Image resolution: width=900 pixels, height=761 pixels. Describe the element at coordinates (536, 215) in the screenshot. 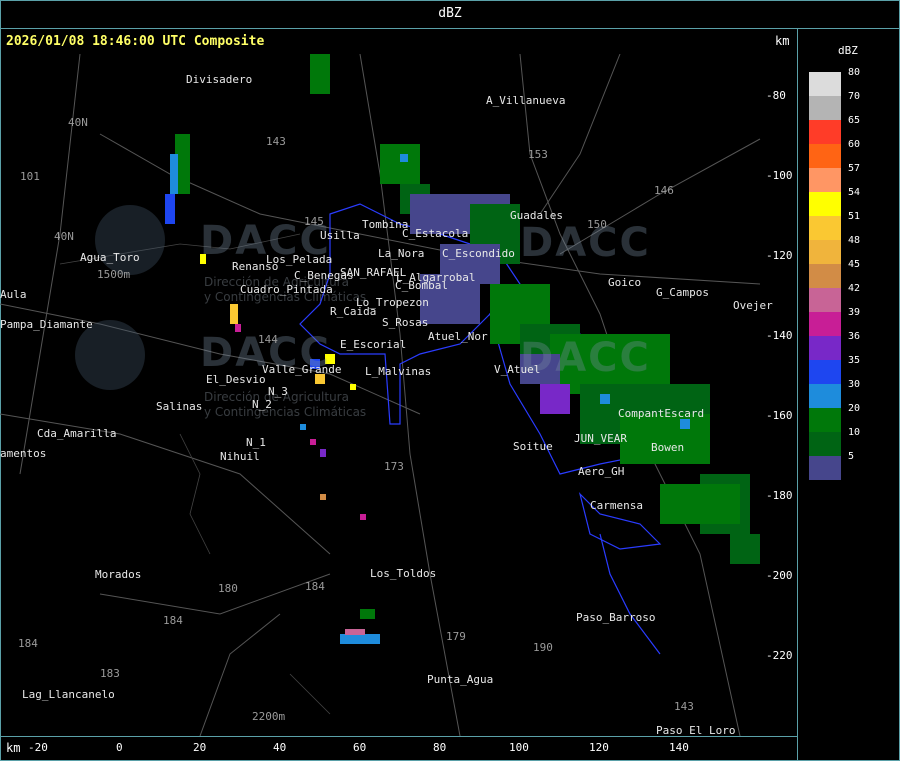

I see `place-label: Guadales` at that location.